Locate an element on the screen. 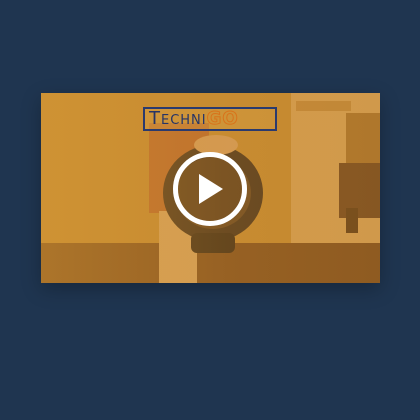  techni-go-logo: Techni GO is located at coordinates (210, 119).